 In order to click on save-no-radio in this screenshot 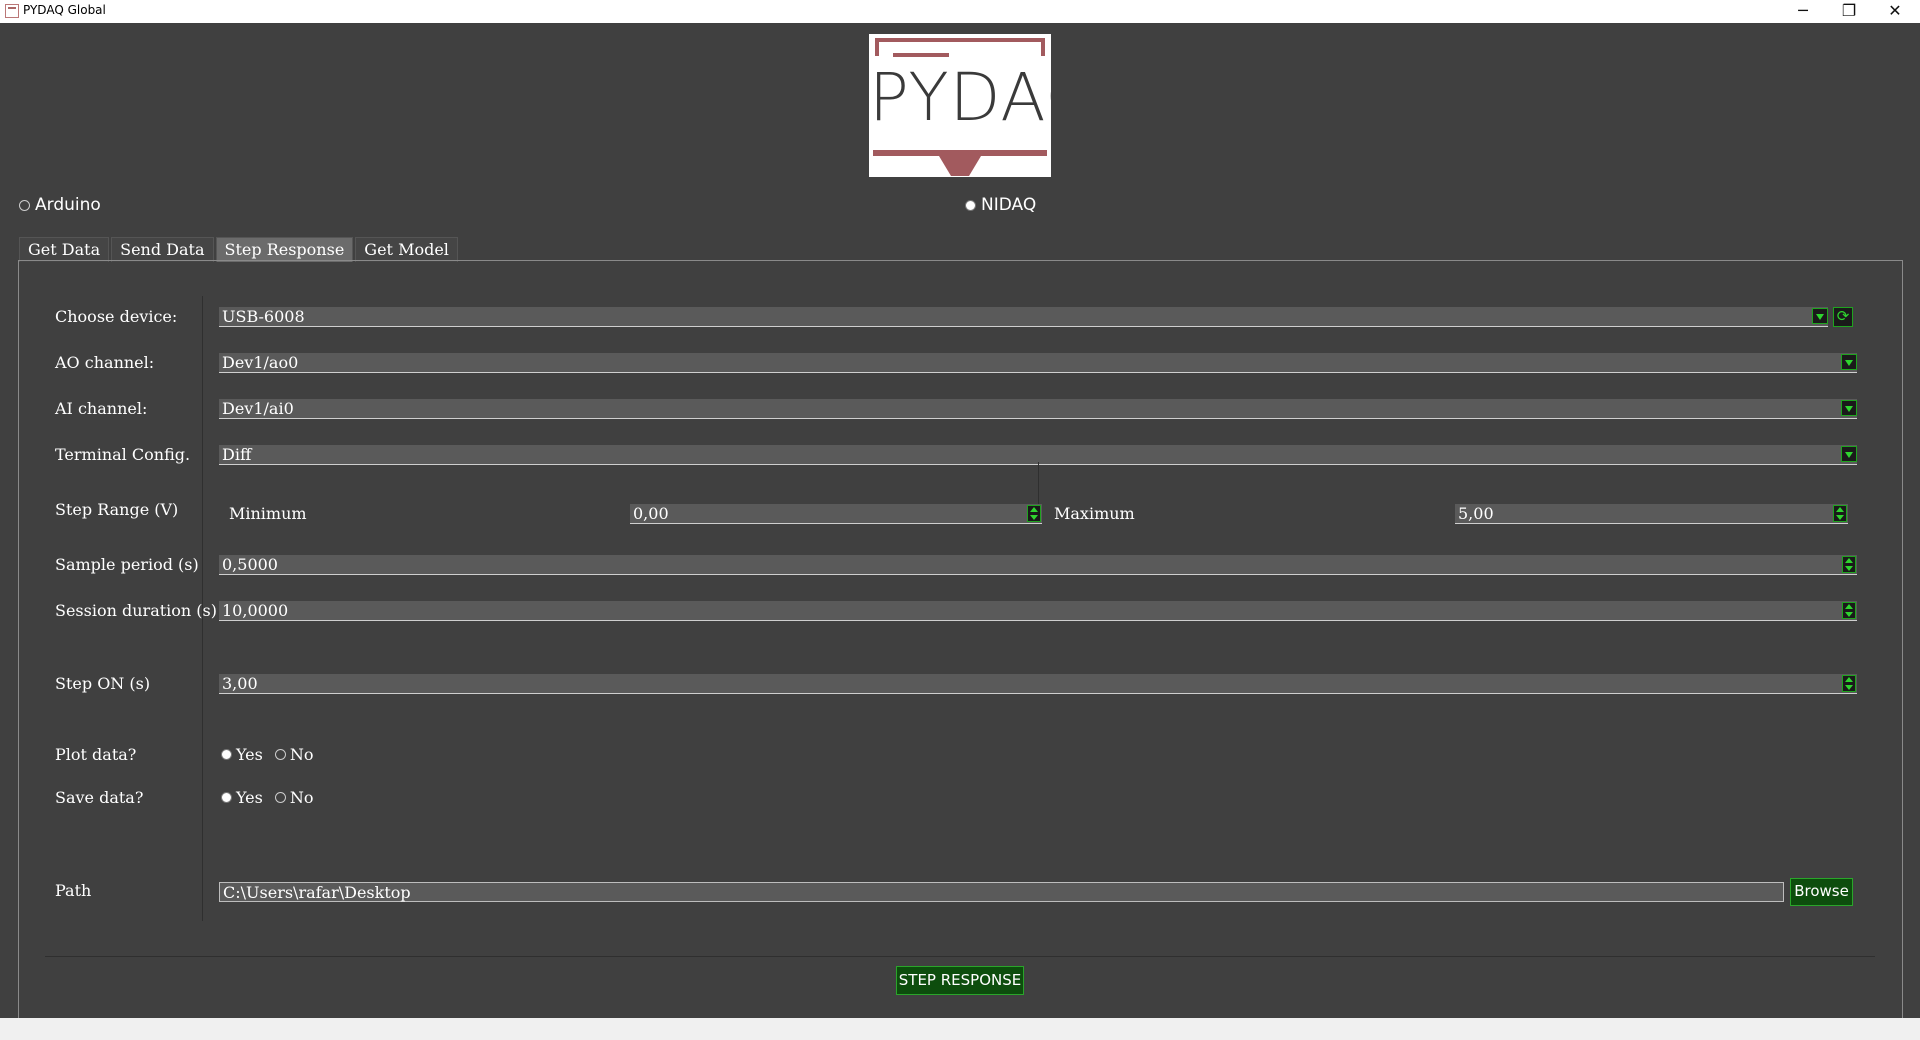, I will do `click(280, 797)`.